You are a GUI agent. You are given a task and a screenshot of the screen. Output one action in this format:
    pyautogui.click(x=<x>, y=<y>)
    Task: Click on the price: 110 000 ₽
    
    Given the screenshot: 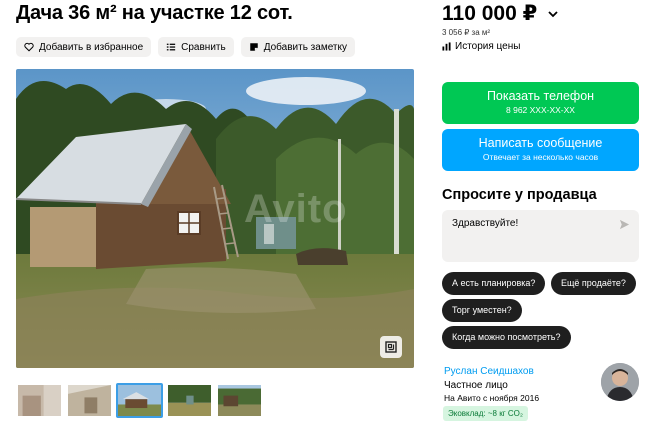 What is the action you would take?
    pyautogui.click(x=500, y=13)
    